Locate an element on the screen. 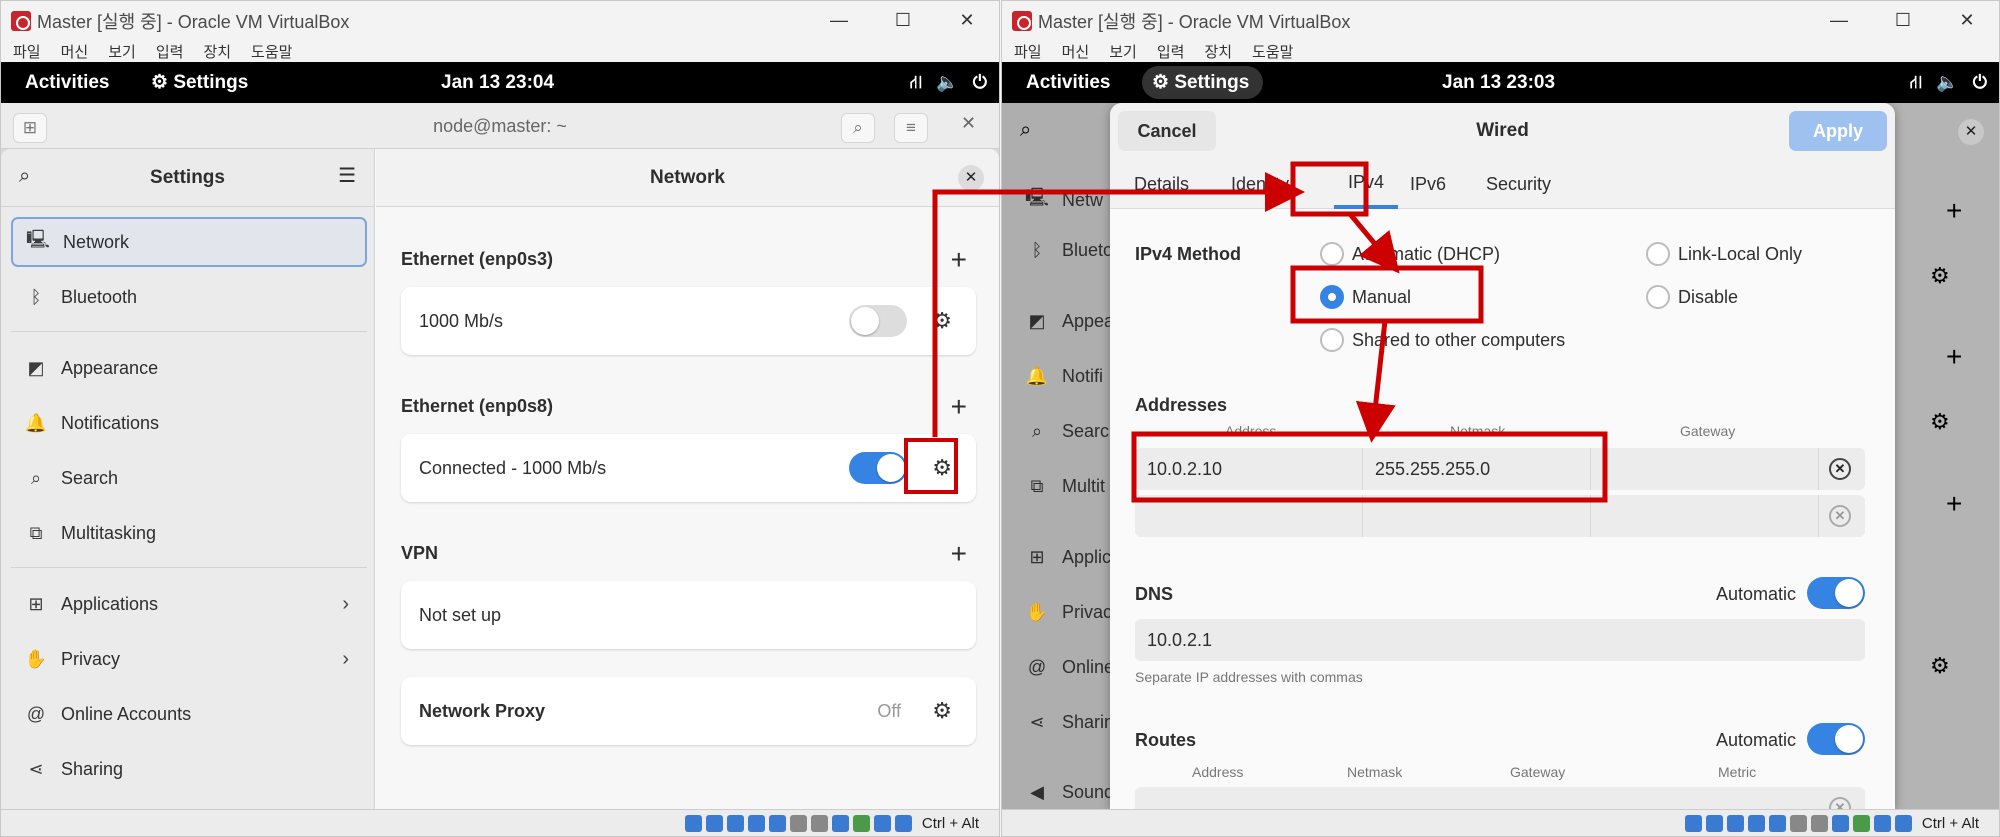 The image size is (2000, 837). remove-route-icon: ✕ is located at coordinates (1840, 803).